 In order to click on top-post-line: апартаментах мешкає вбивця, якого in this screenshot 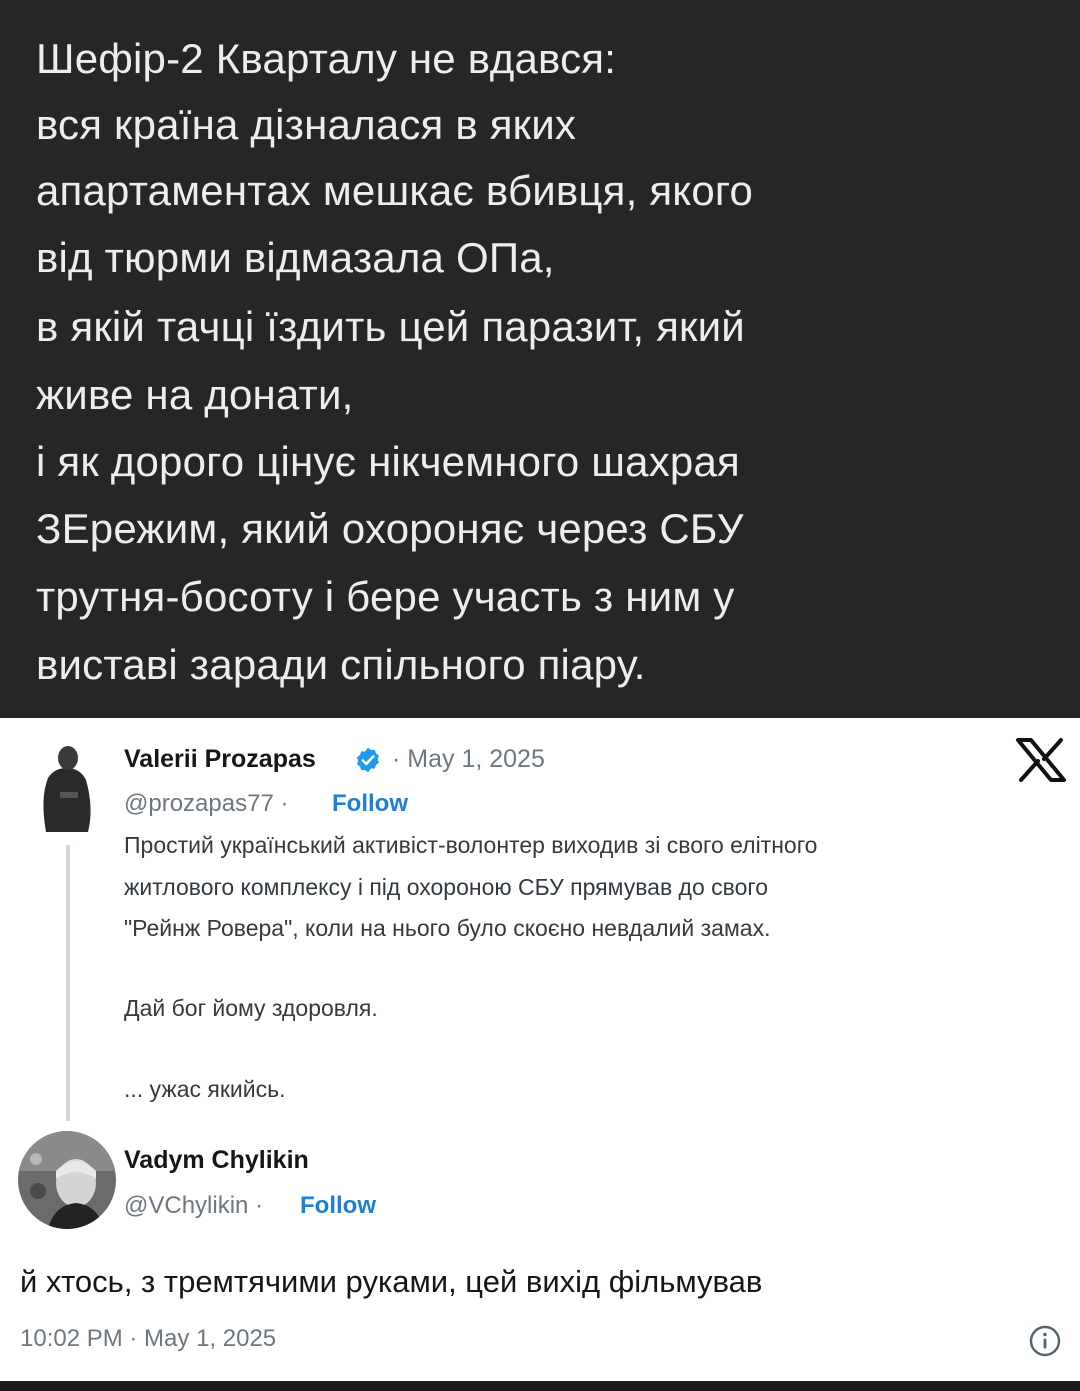, I will do `click(395, 190)`.